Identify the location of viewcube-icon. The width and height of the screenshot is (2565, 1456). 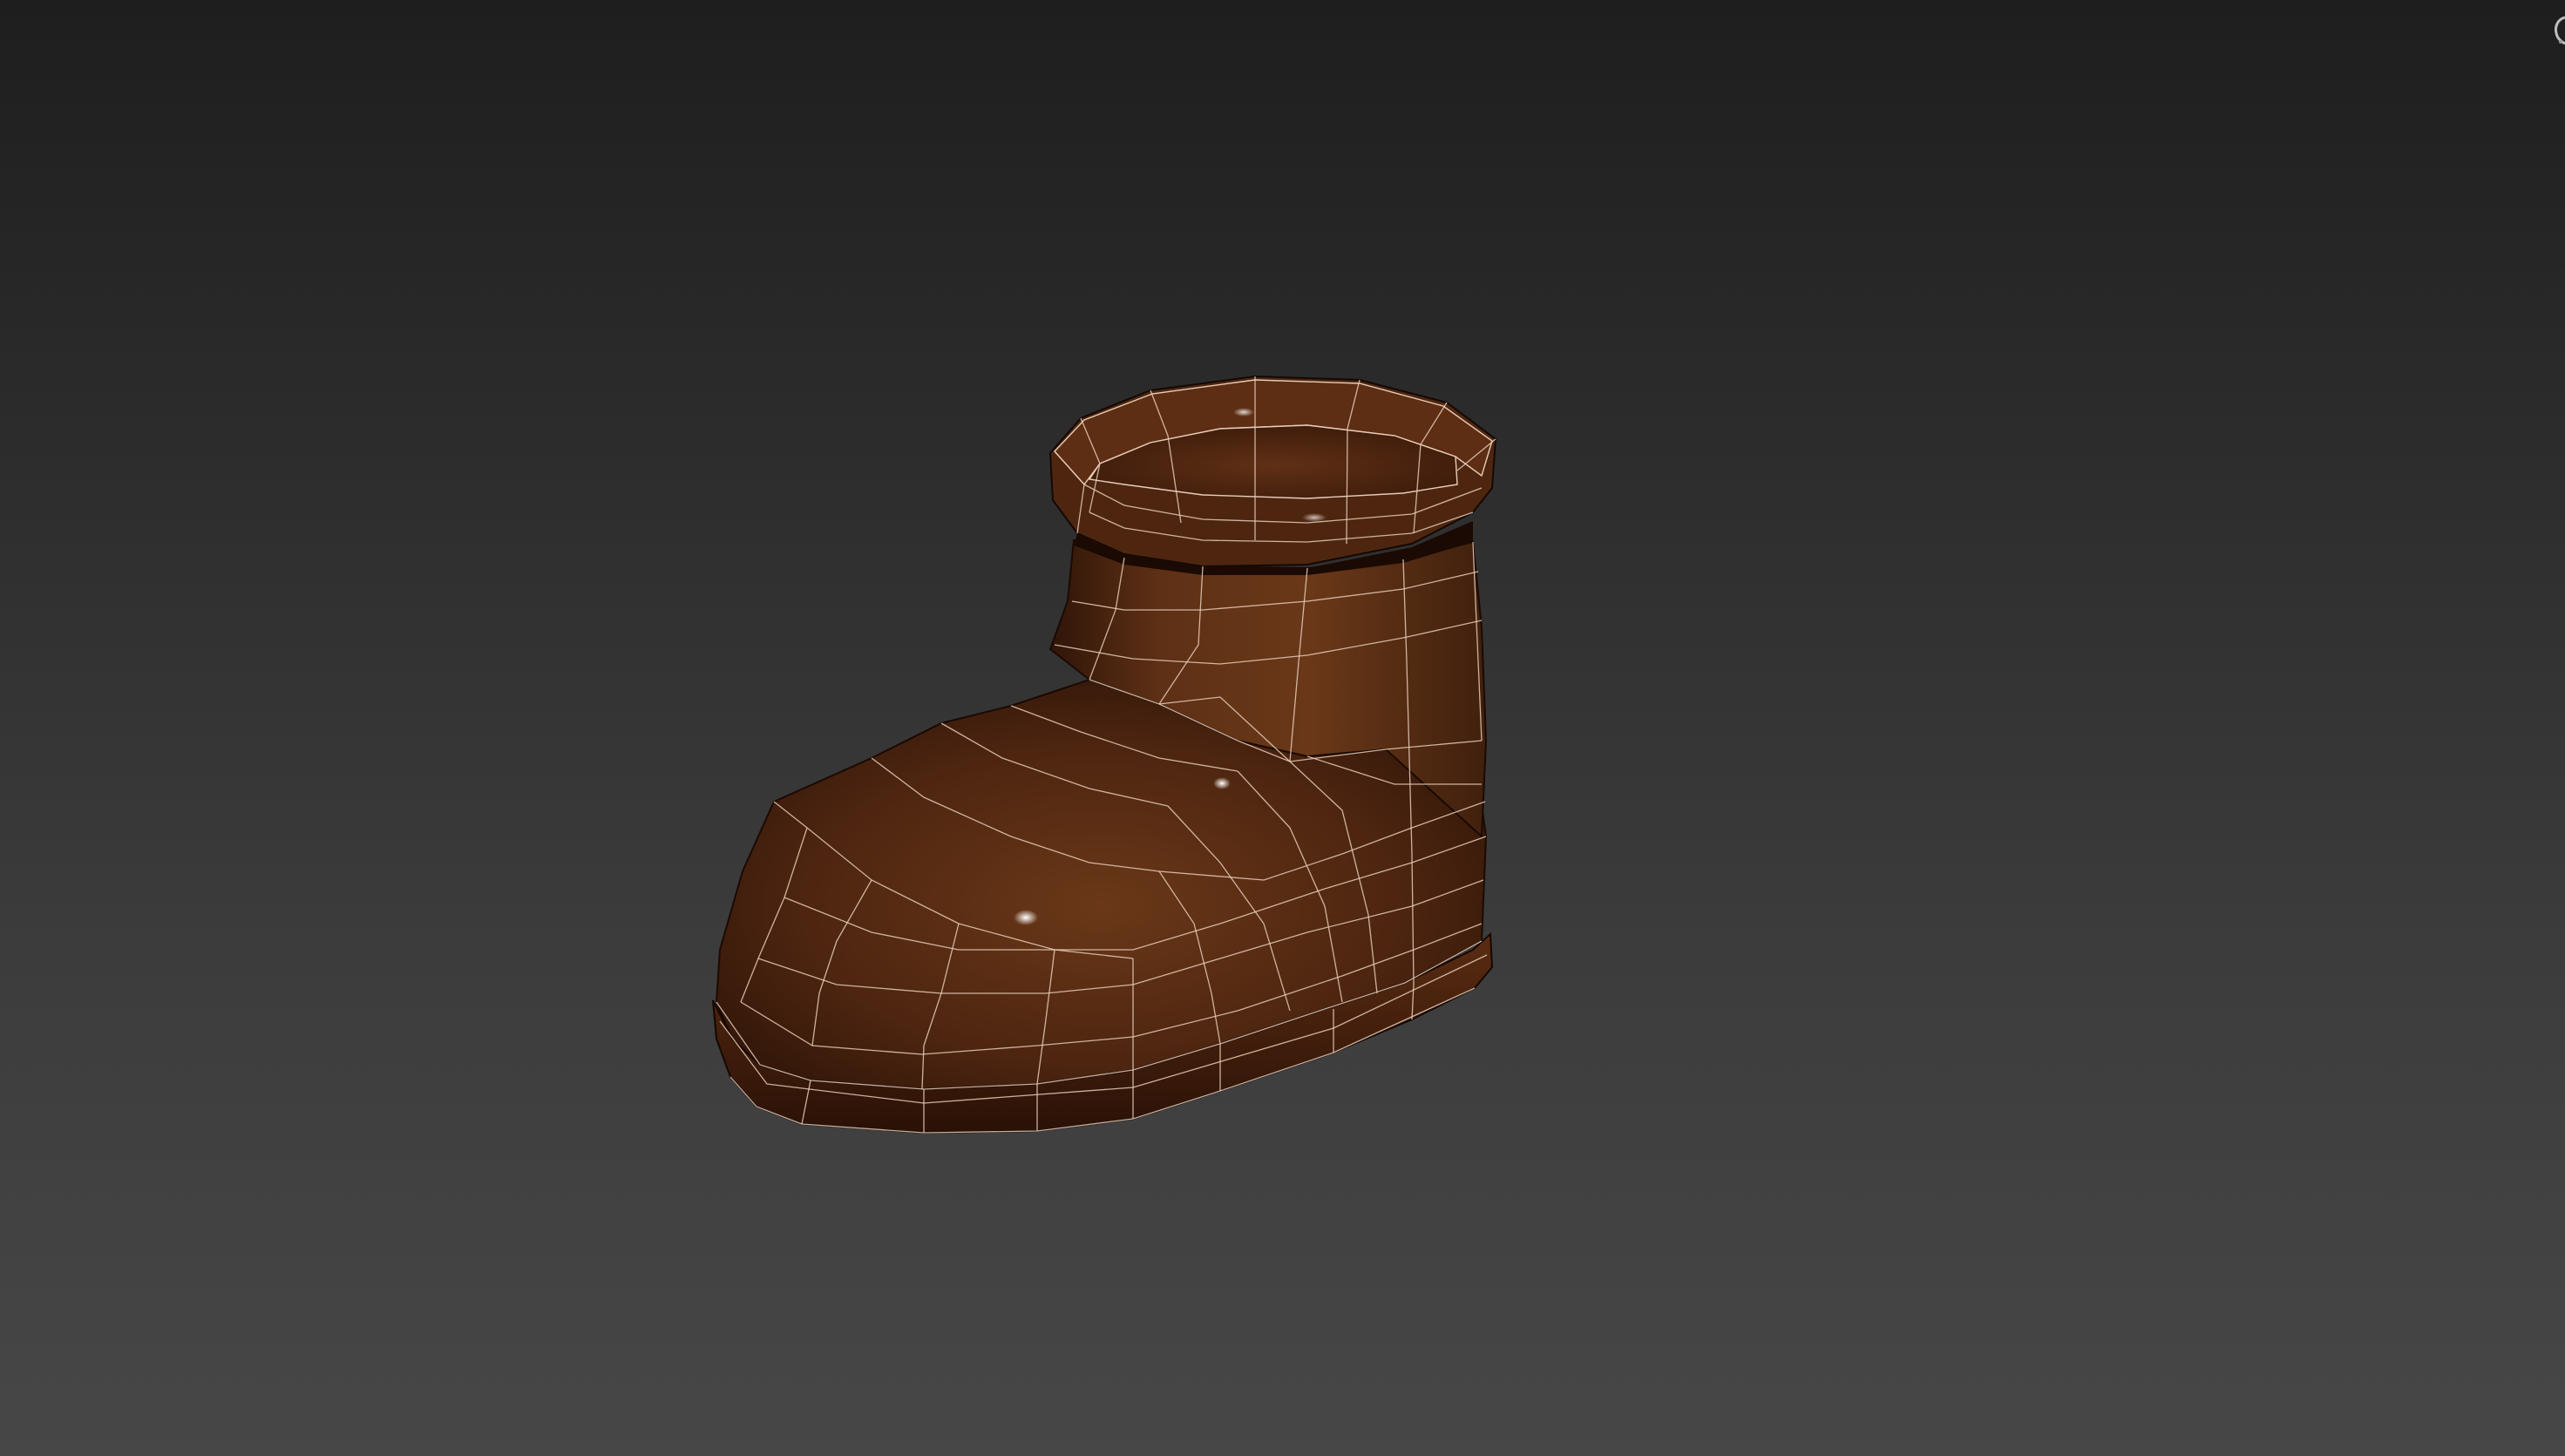
(2555, 30).